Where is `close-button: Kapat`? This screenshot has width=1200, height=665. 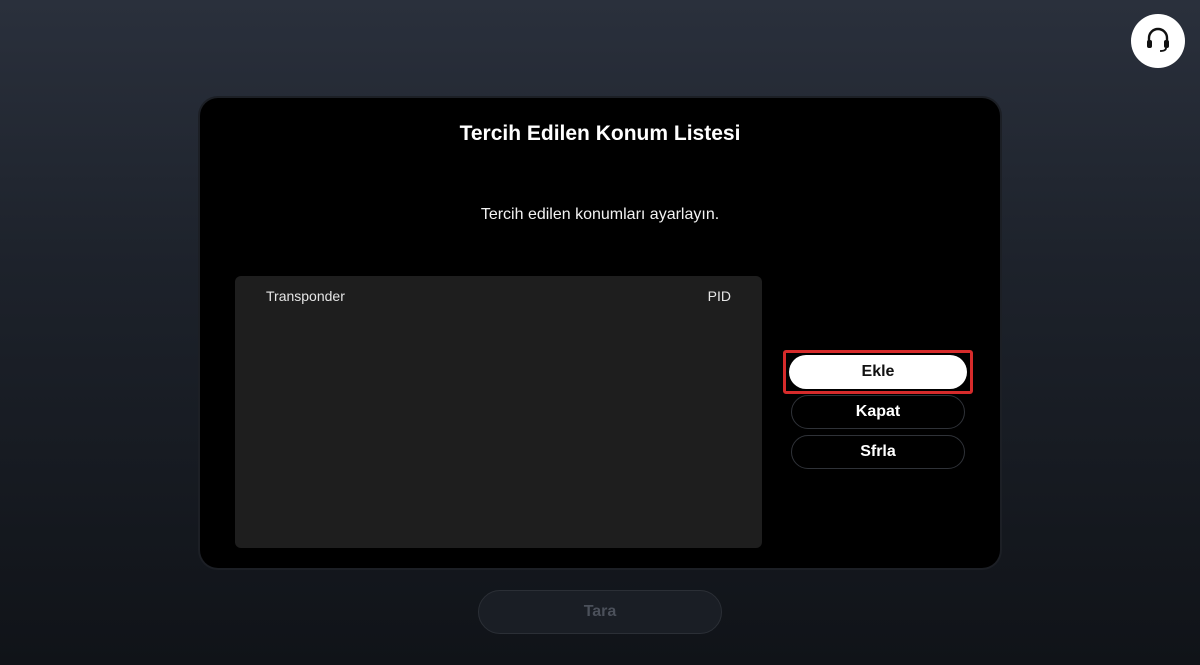
close-button: Kapat is located at coordinates (878, 412).